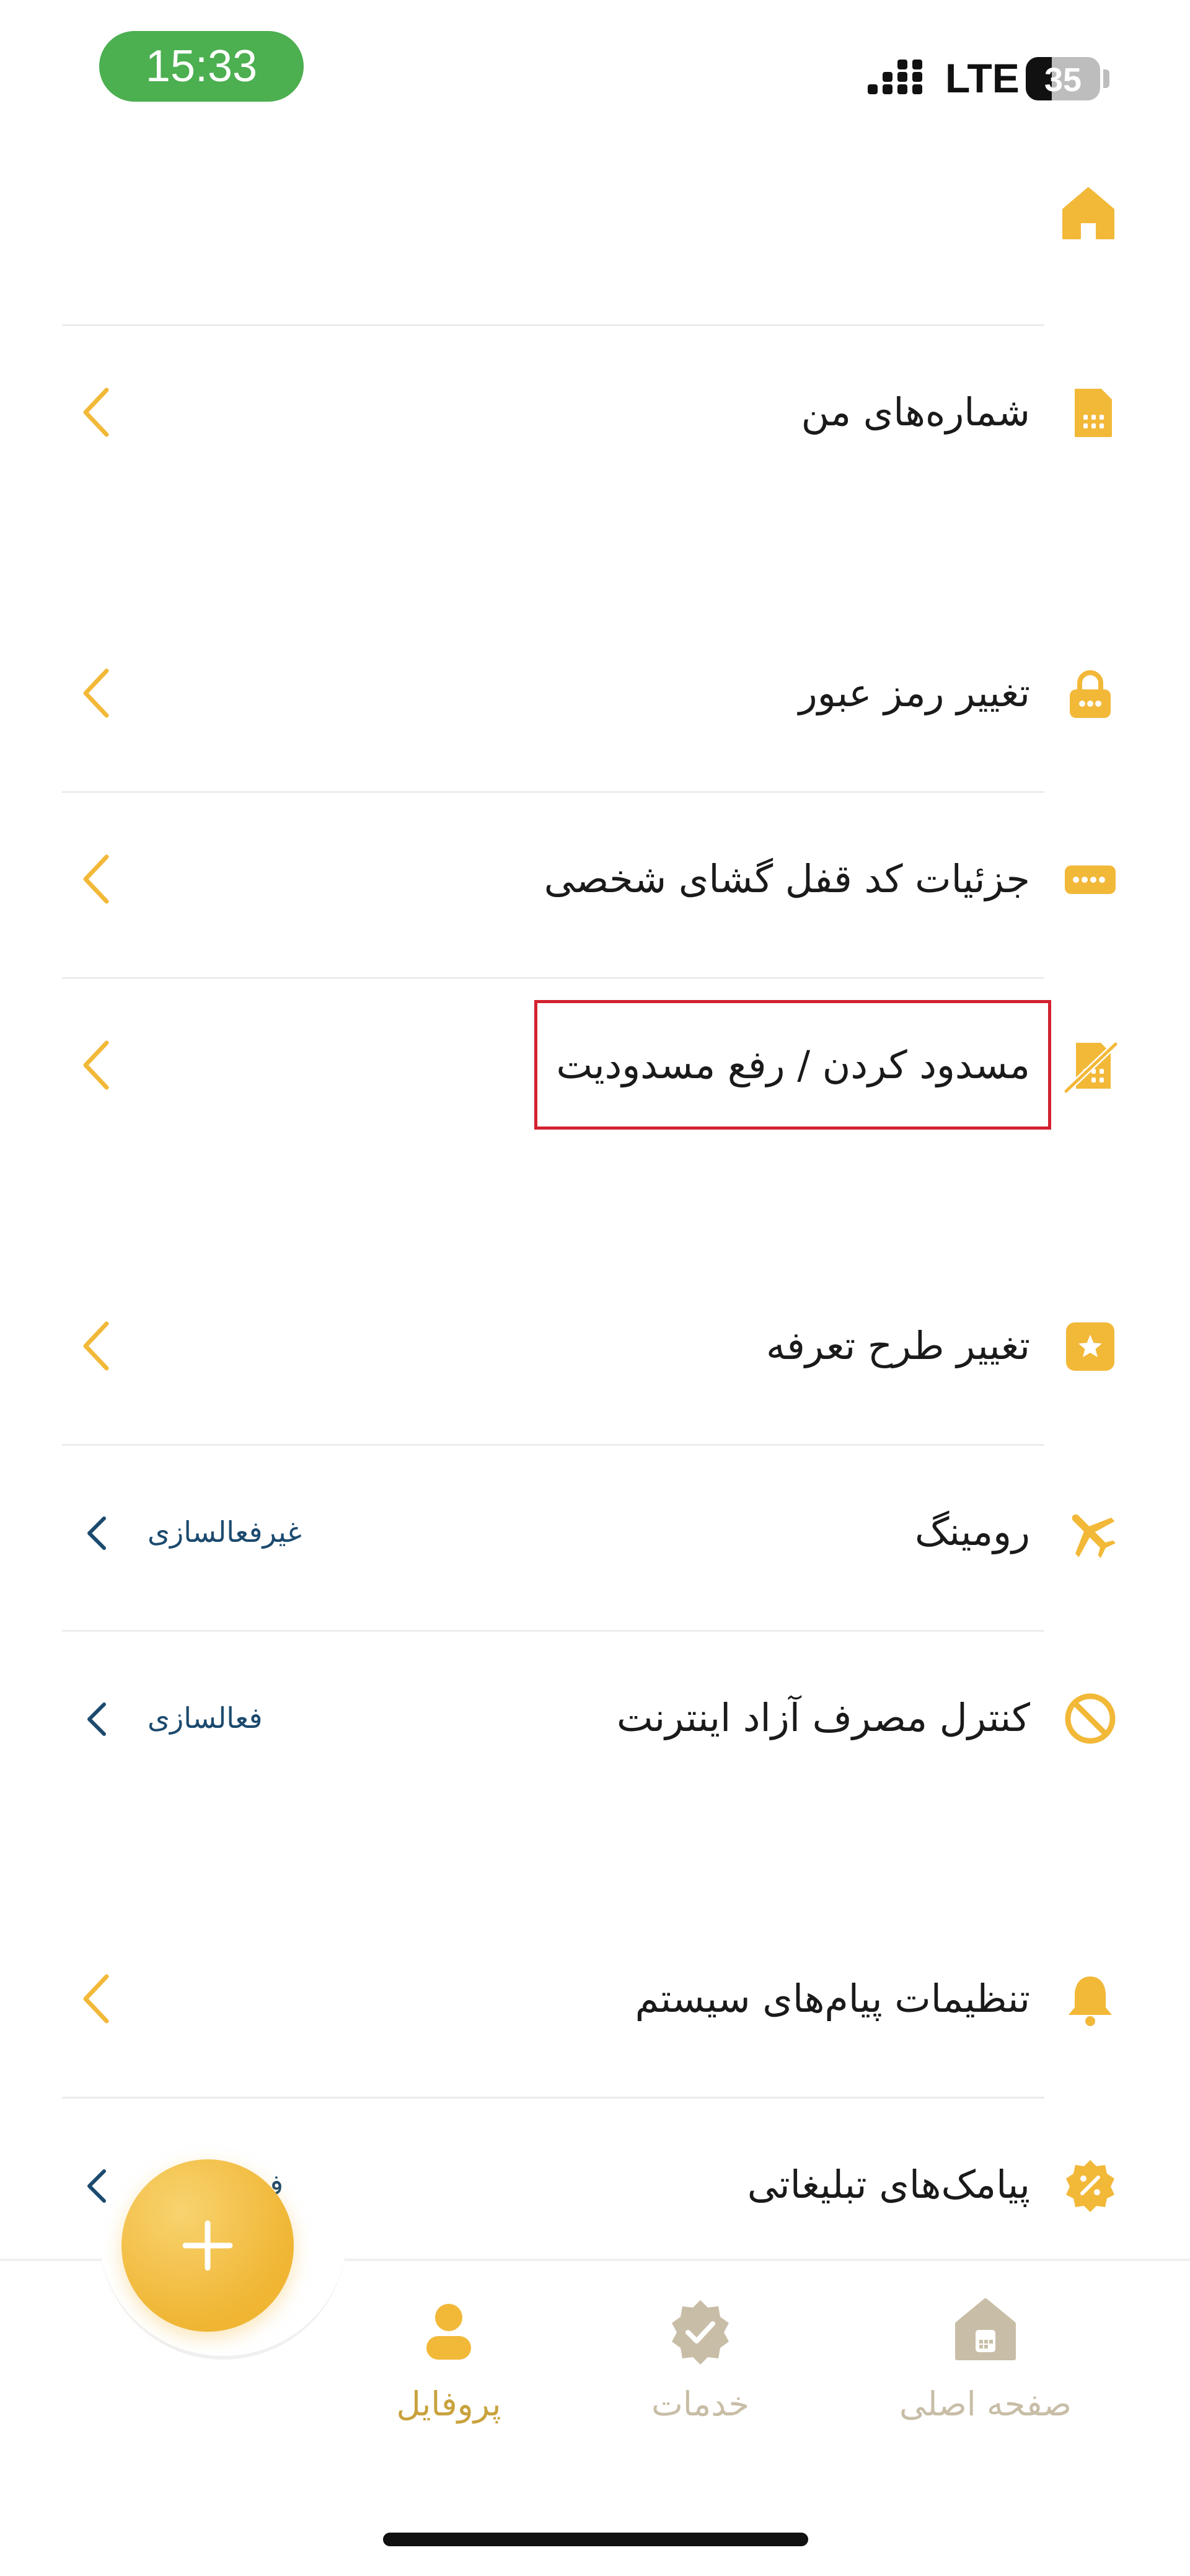 The width and height of the screenshot is (1190, 2576). I want to click on highlight-box, so click(792, 1065).